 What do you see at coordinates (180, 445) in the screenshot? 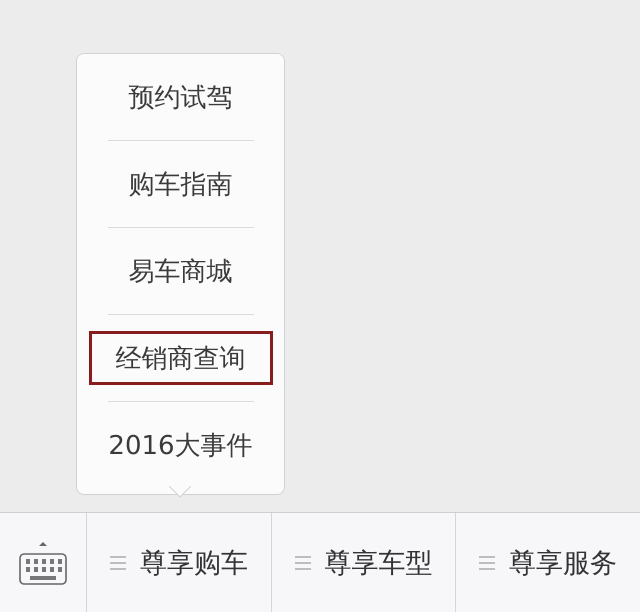
I see `menu-item: 2016大事件` at bounding box center [180, 445].